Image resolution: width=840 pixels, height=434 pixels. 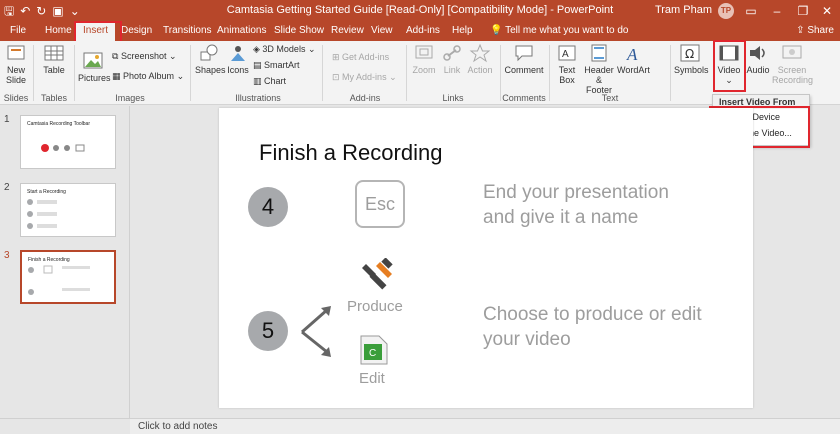 What do you see at coordinates (136, 30) in the screenshot?
I see `tab-design: Design` at bounding box center [136, 30].